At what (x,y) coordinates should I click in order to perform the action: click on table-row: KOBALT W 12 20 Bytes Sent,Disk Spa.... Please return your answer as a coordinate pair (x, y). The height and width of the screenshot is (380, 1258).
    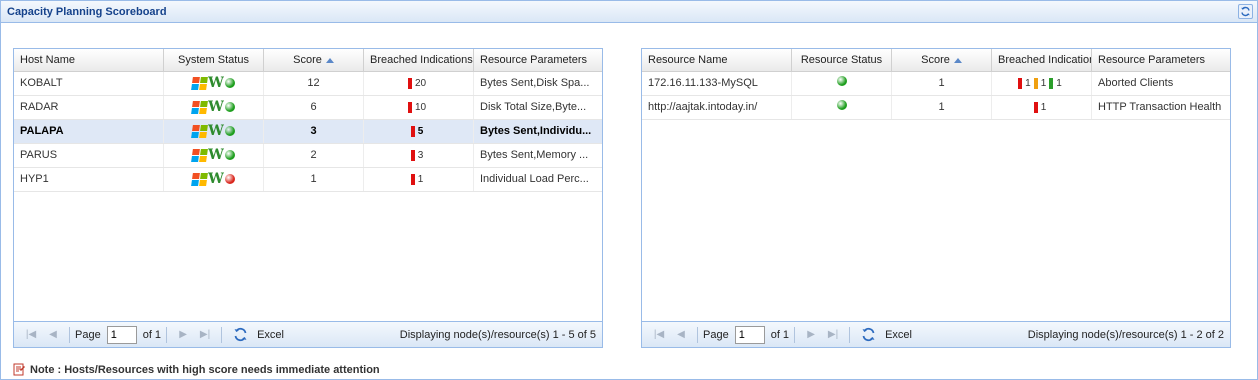
    Looking at the image, I should click on (308, 84).